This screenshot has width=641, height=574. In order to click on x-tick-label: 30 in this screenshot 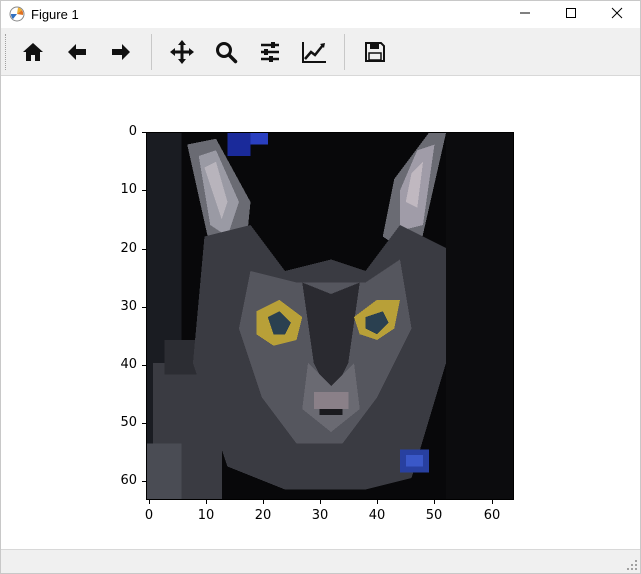, I will do `click(320, 515)`.